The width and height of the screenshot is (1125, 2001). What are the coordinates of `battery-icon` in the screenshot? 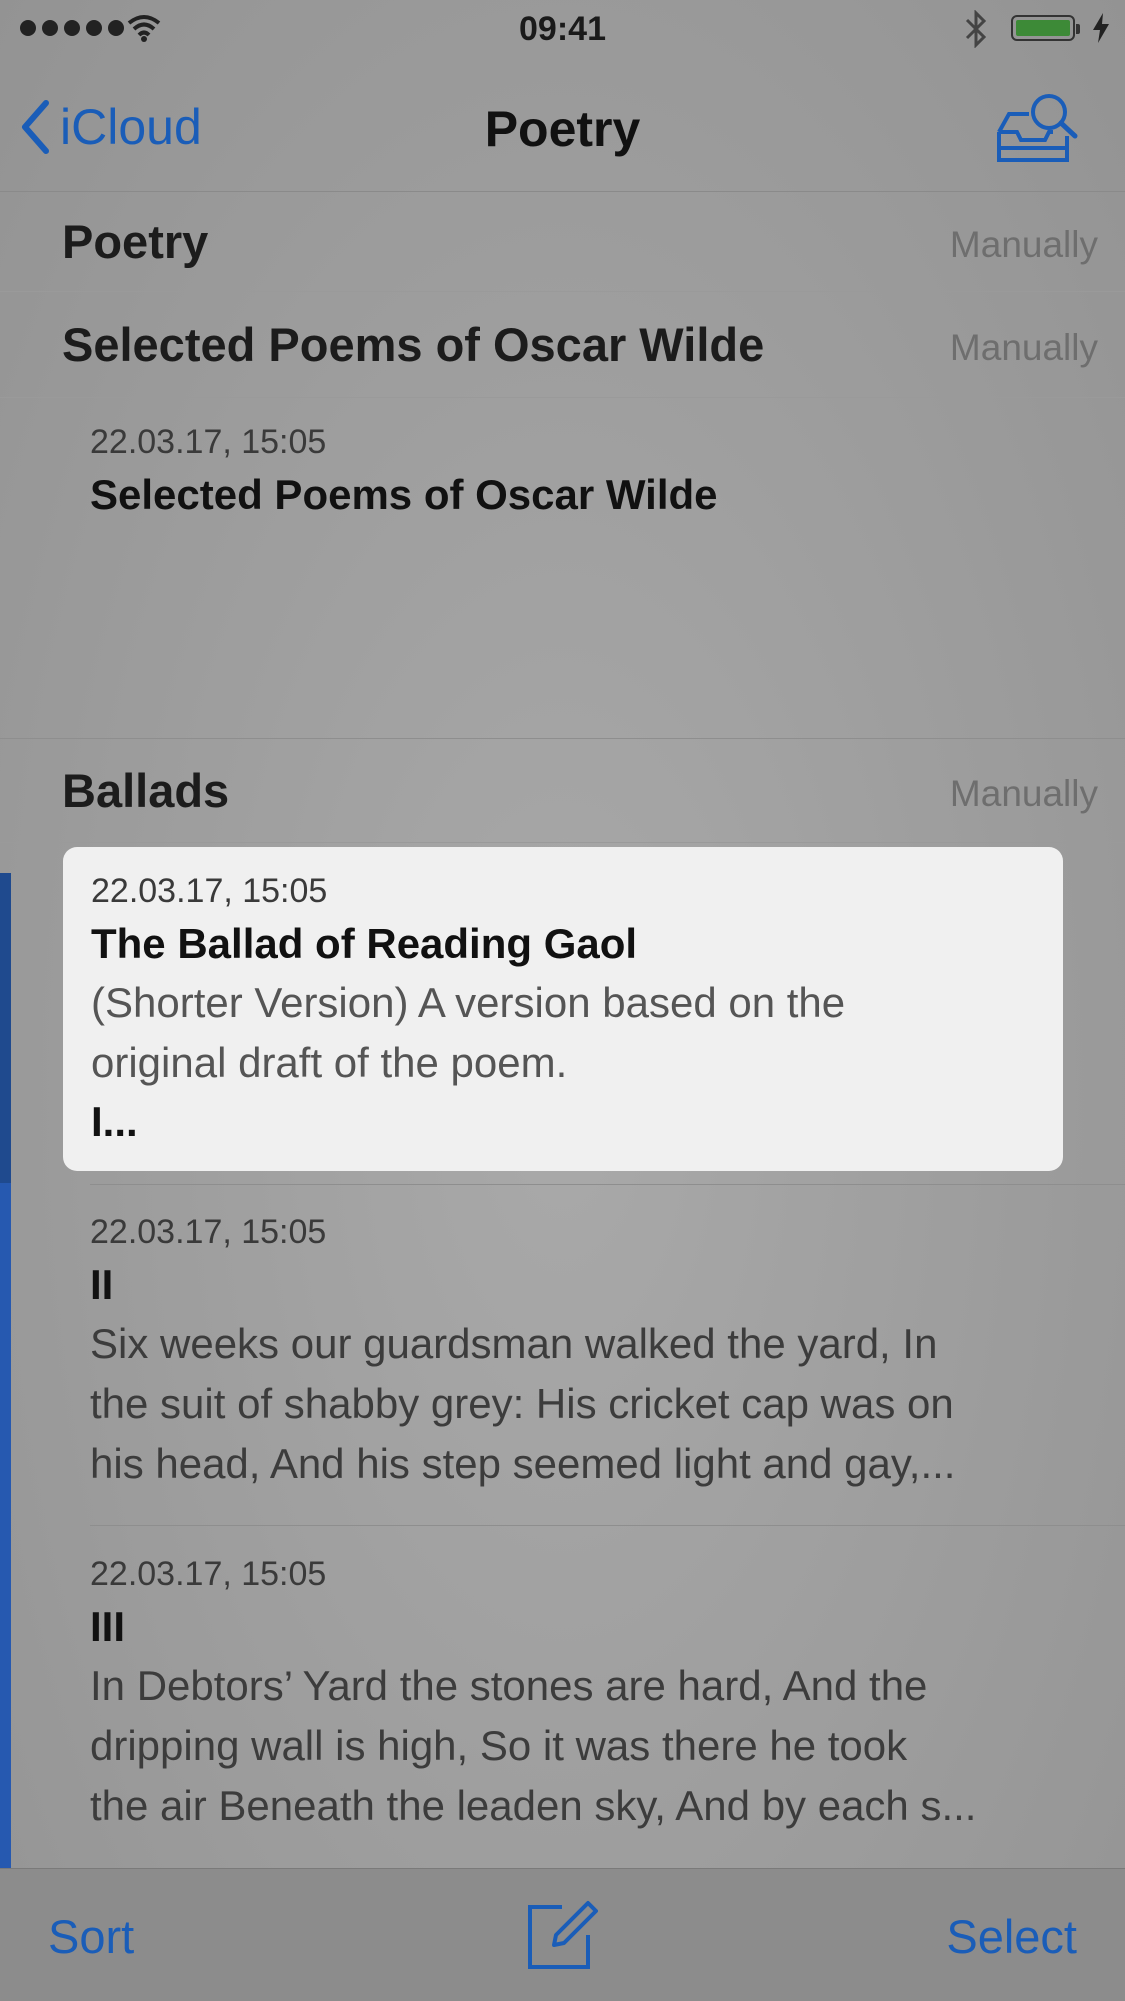 It's located at (1045, 28).